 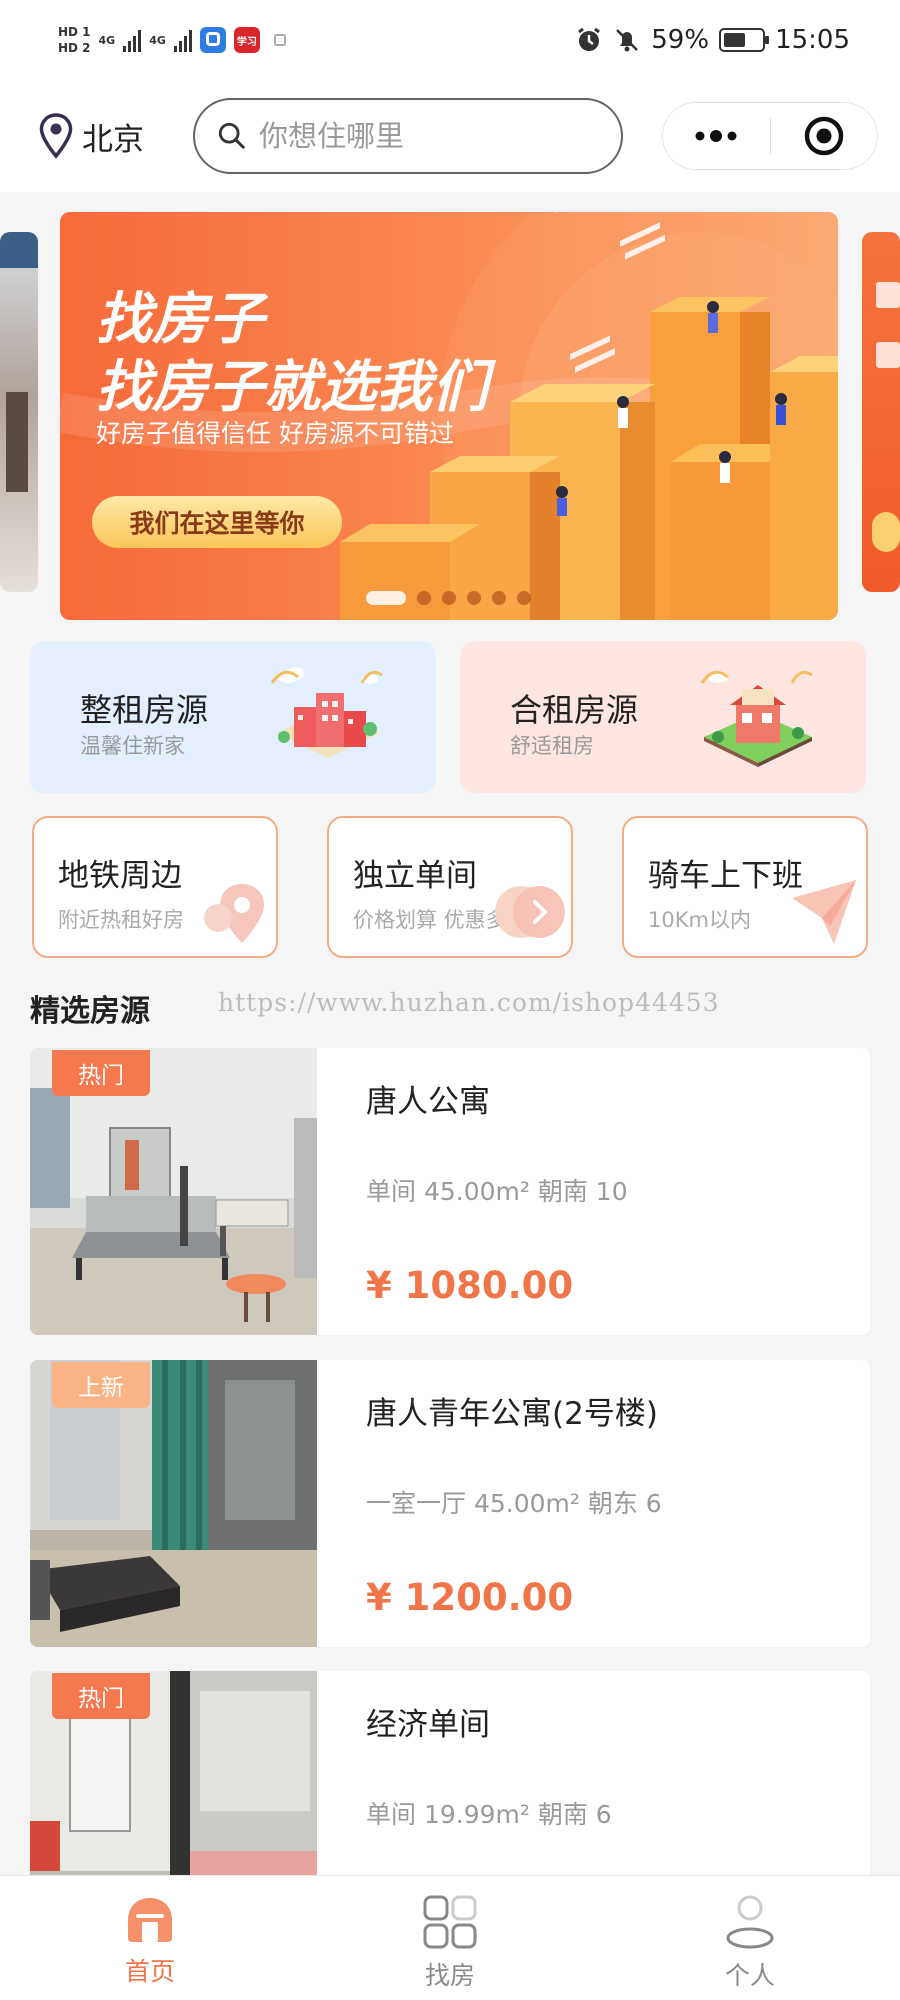 I want to click on tab-home: 首页, so click(x=150, y=1938).